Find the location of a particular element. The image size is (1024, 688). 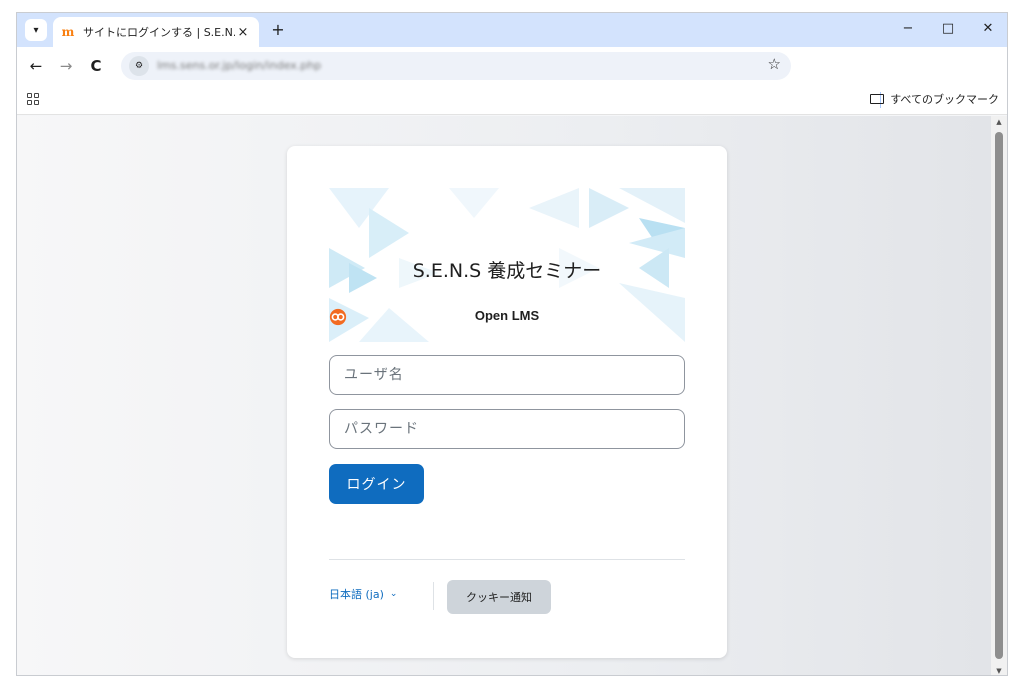

open-lms-logo-icon is located at coordinates (338, 317).